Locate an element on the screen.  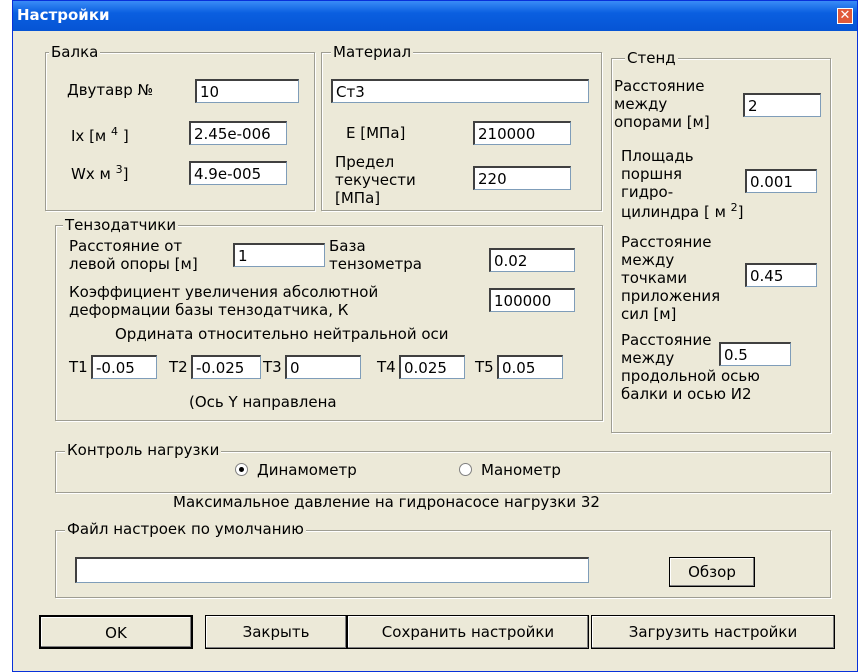
dist-supports-label-3: опорами [м] is located at coordinates (662, 122).